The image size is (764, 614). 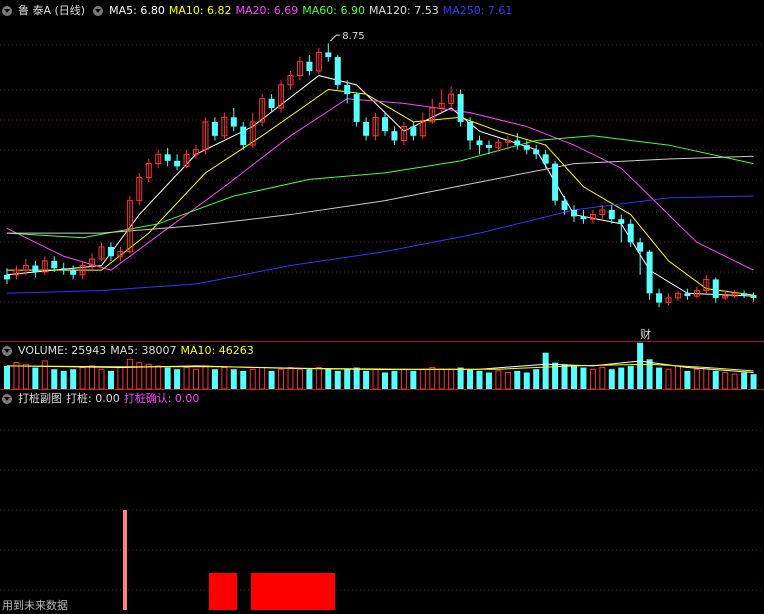 I want to click on sub-spike, so click(x=125, y=560).